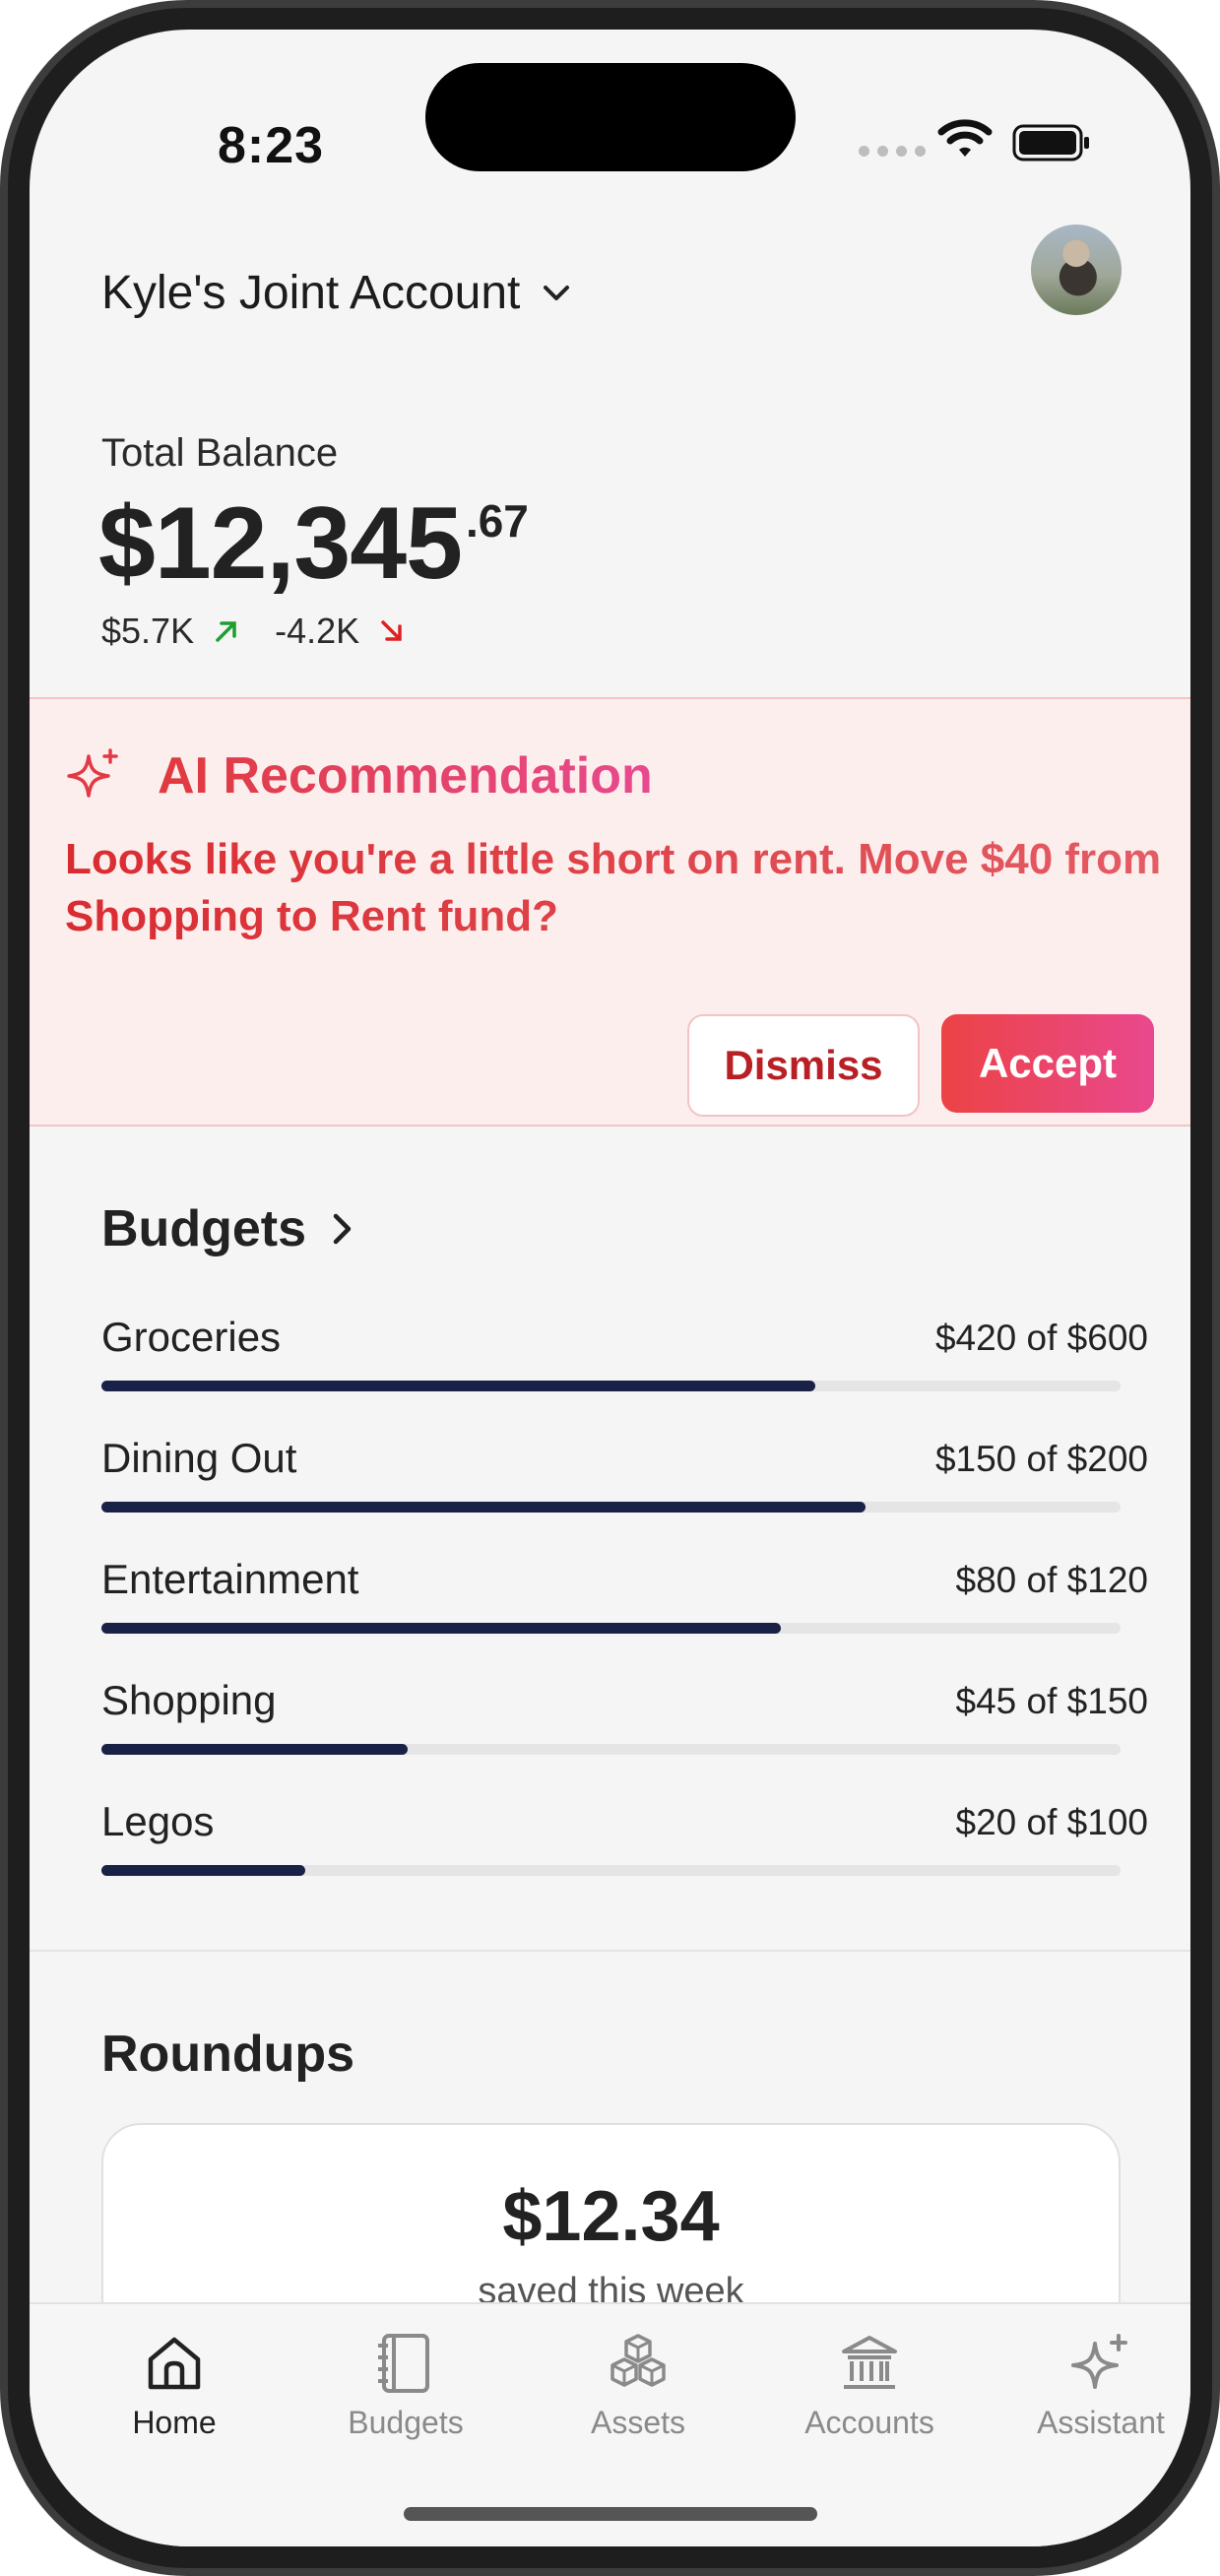  What do you see at coordinates (1050, 142) in the screenshot?
I see `battery-icon` at bounding box center [1050, 142].